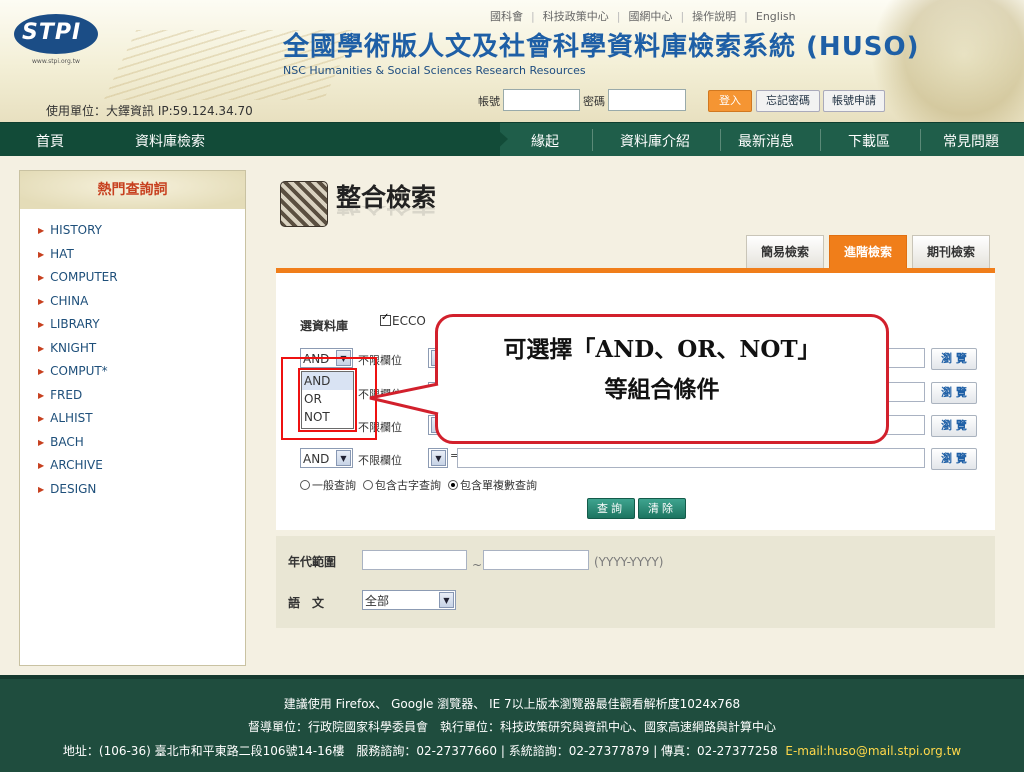 The width and height of the screenshot is (1024, 772). What do you see at coordinates (788, 101) in the screenshot?
I see `forgot-password-button: 忘記密碼` at bounding box center [788, 101].